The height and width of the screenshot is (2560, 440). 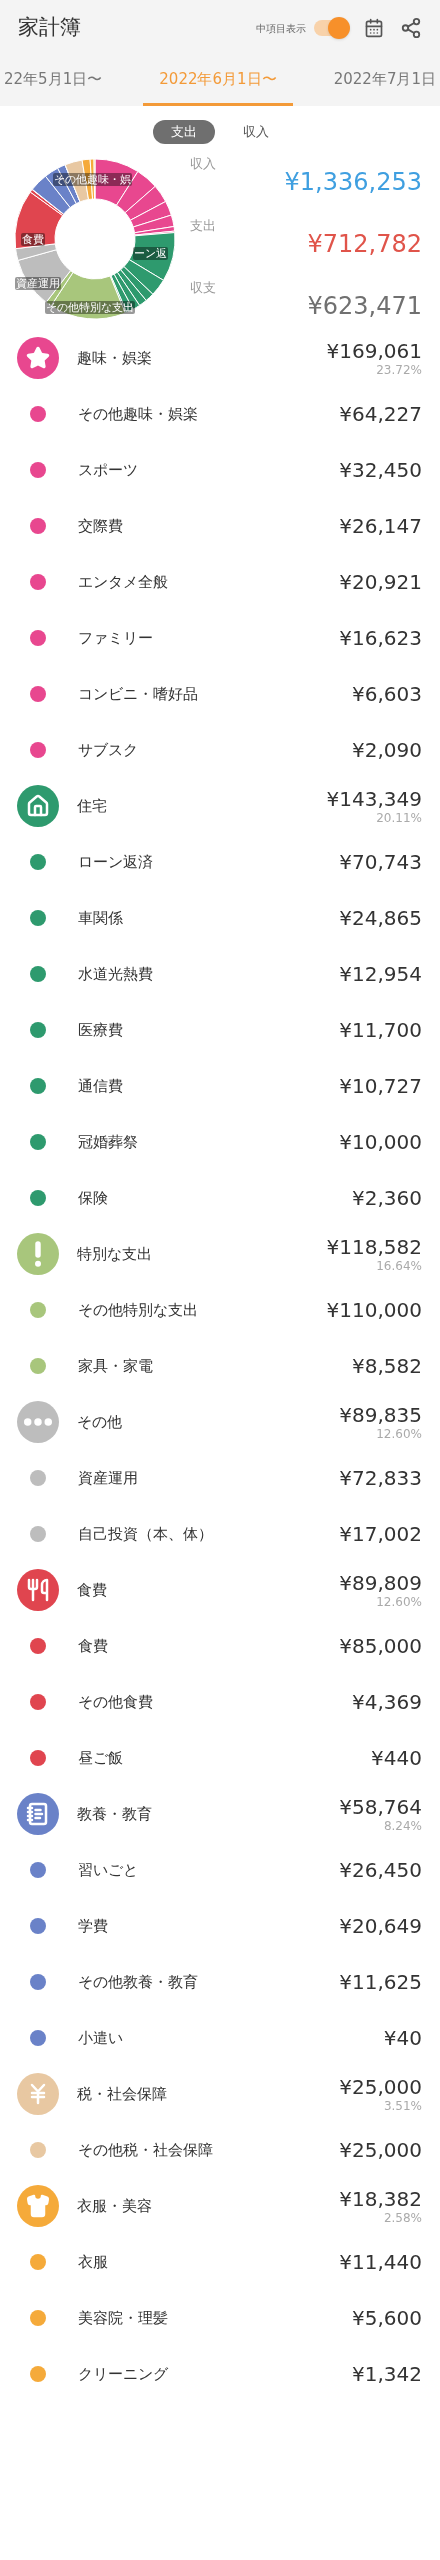 What do you see at coordinates (380, 1926) in the screenshot?
I see `item-amount: ¥20,649` at bounding box center [380, 1926].